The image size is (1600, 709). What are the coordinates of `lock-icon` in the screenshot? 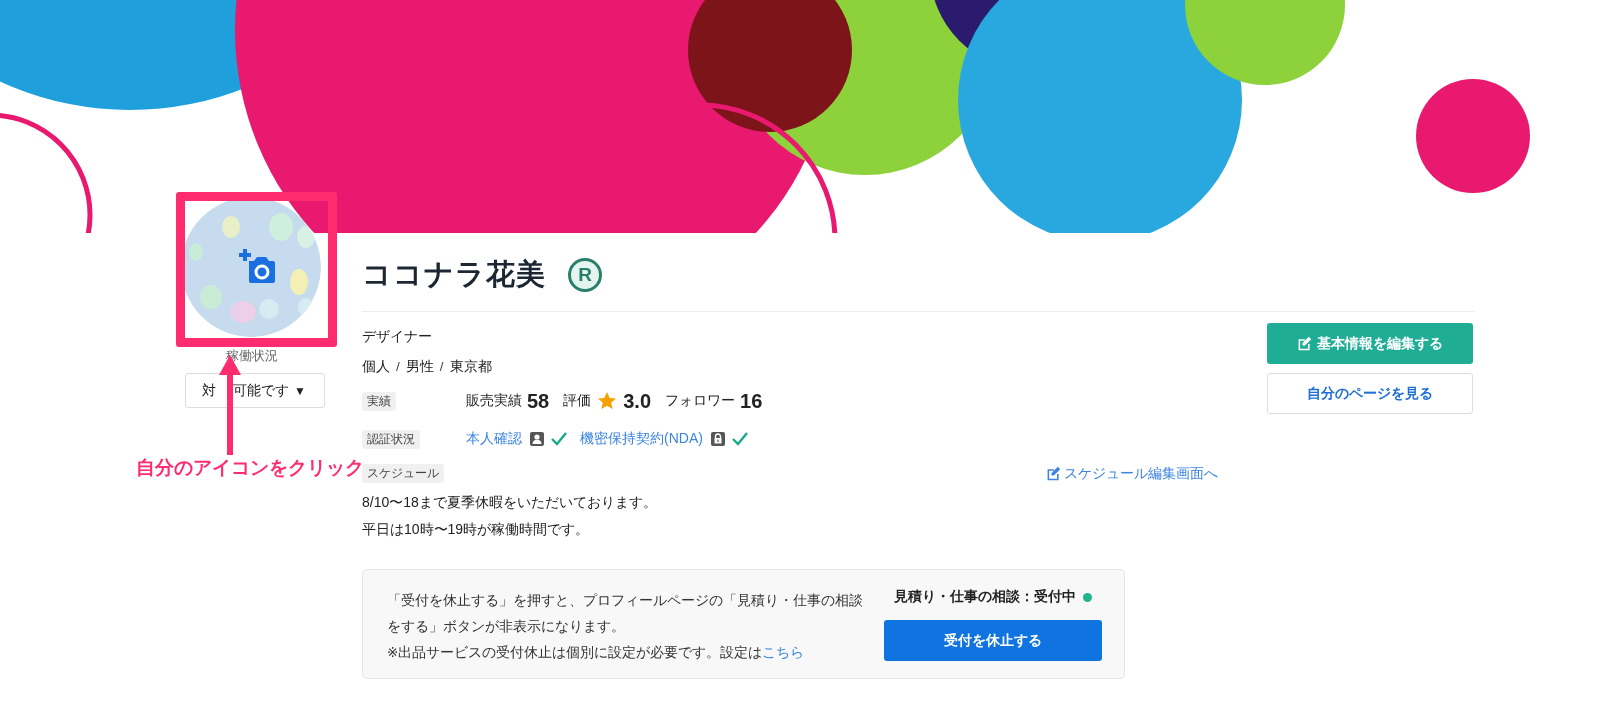 It's located at (717, 439).